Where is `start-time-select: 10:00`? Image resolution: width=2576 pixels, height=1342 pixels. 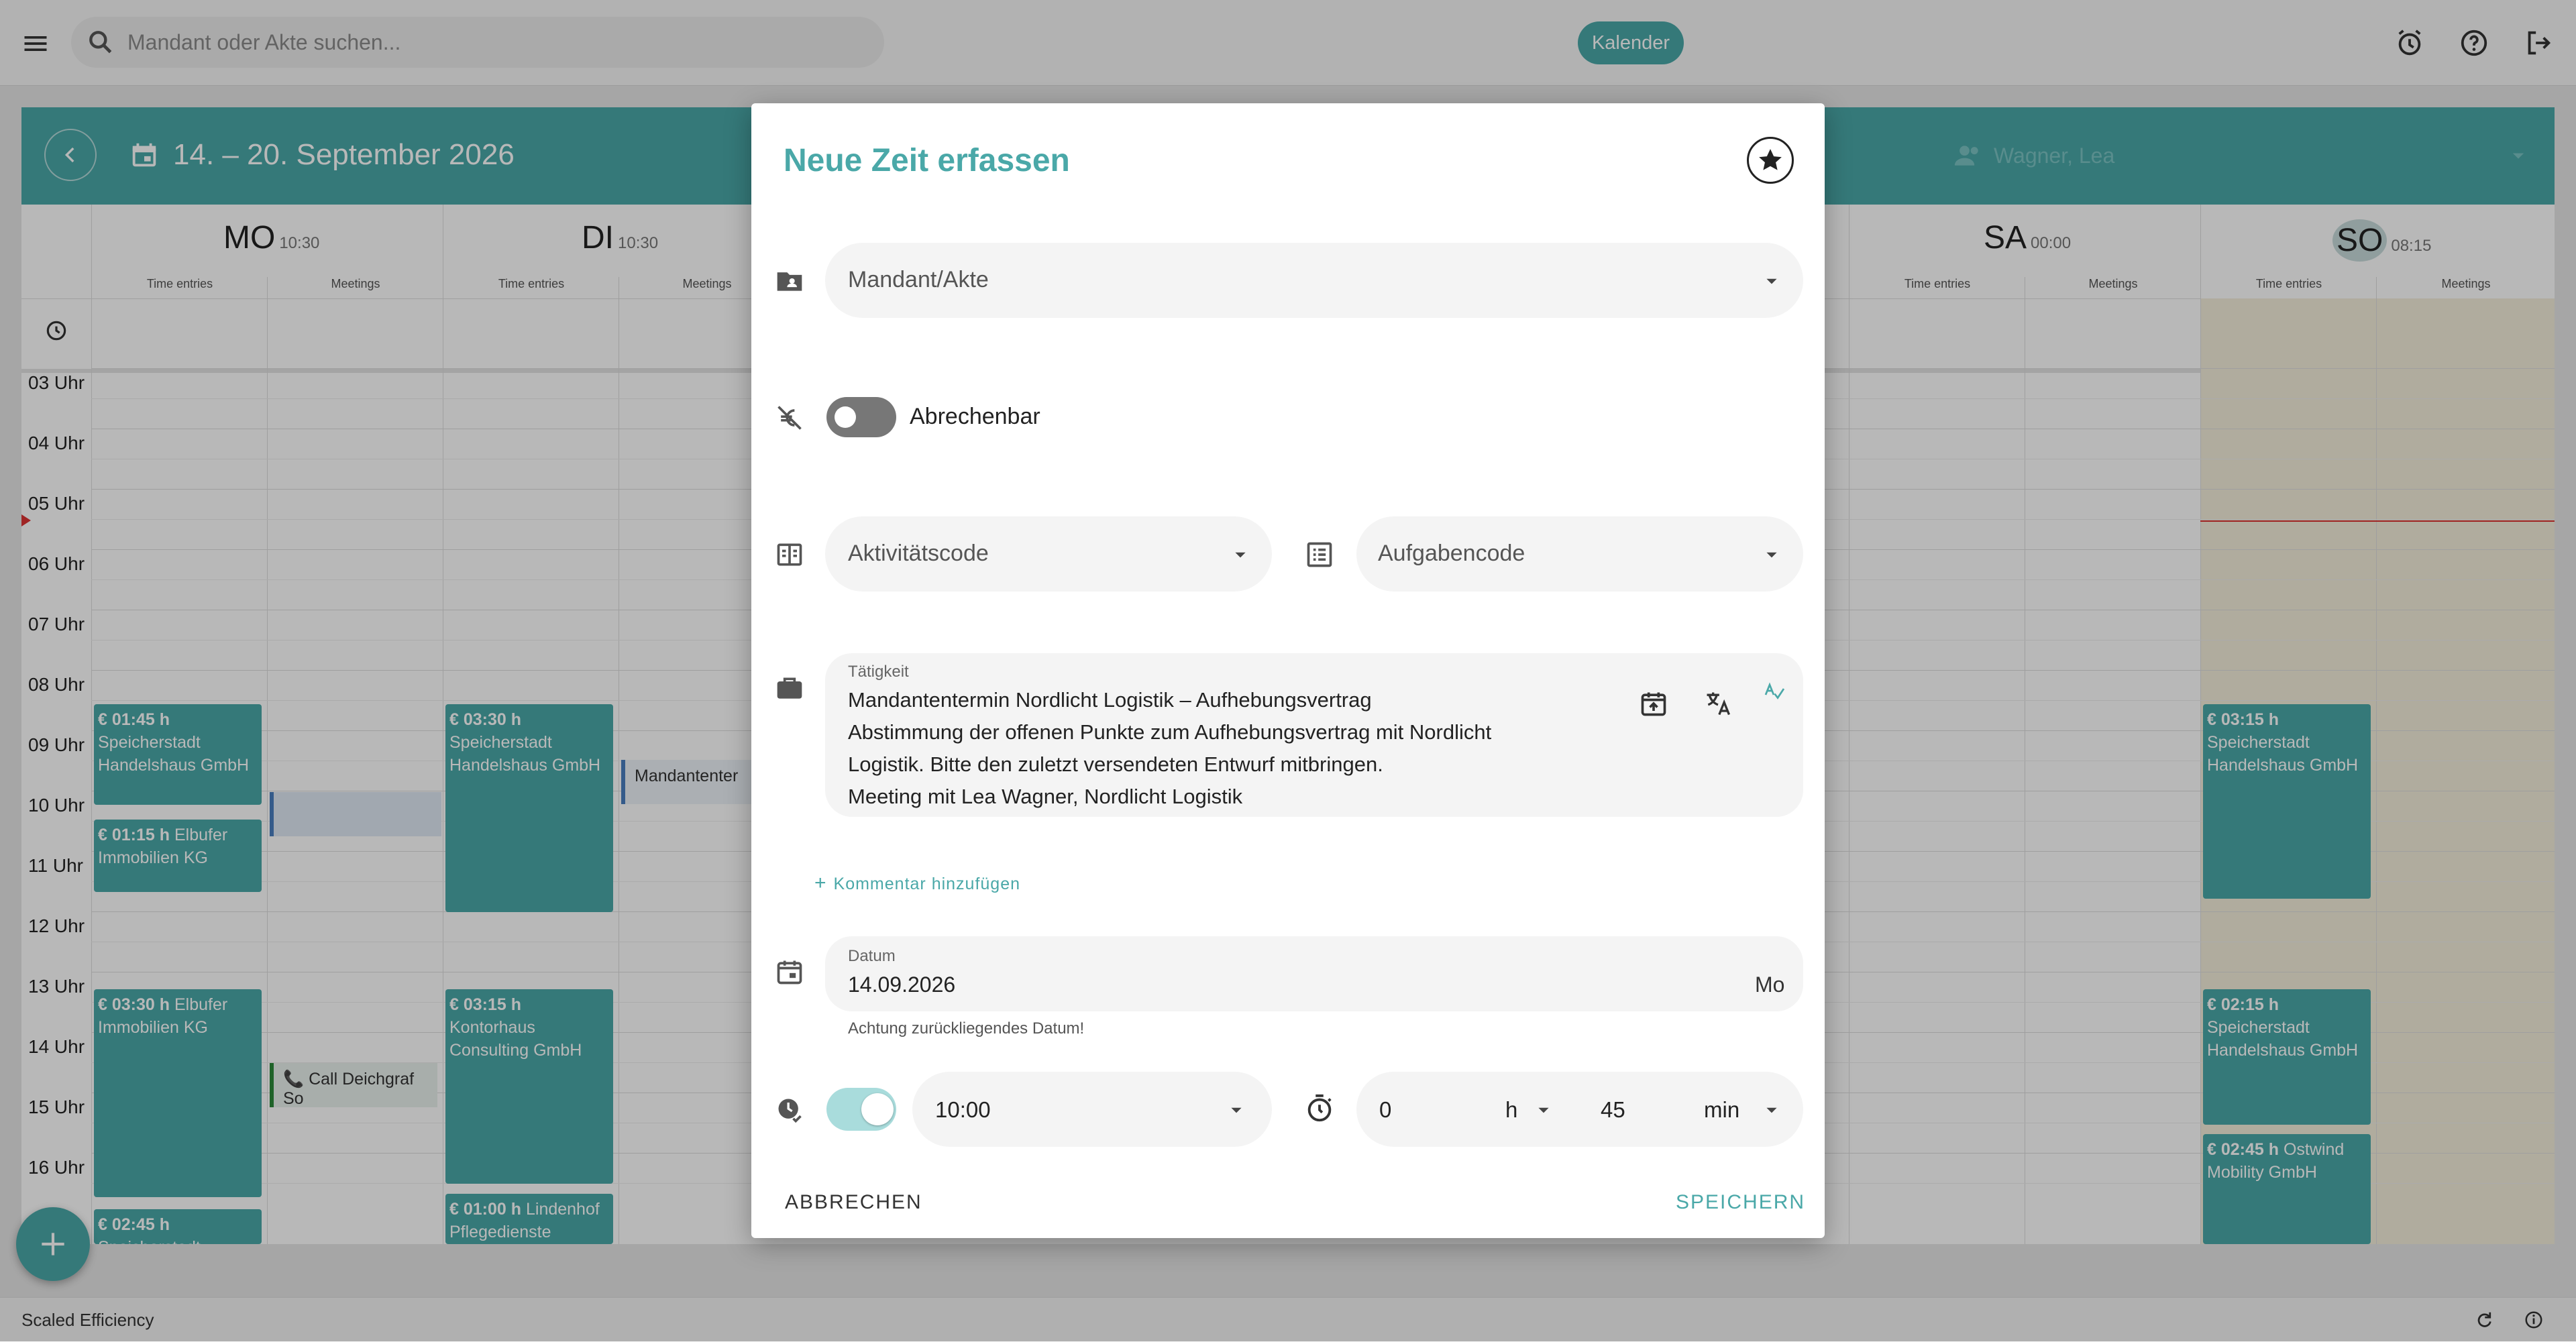 start-time-select: 10:00 is located at coordinates (1092, 1109).